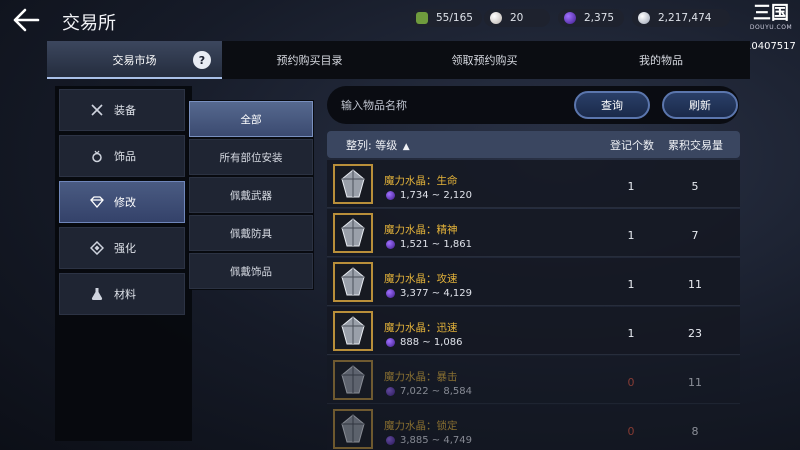 The height and width of the screenshot is (450, 800). I want to click on diamond-icon, so click(97, 248).